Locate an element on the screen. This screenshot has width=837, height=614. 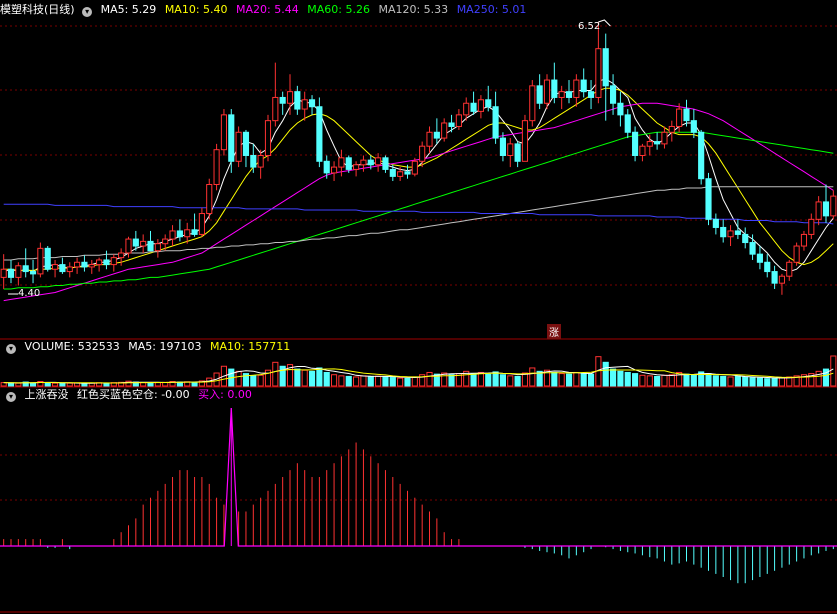
signal-rise-label: 涨 is located at coordinates (554, 331).